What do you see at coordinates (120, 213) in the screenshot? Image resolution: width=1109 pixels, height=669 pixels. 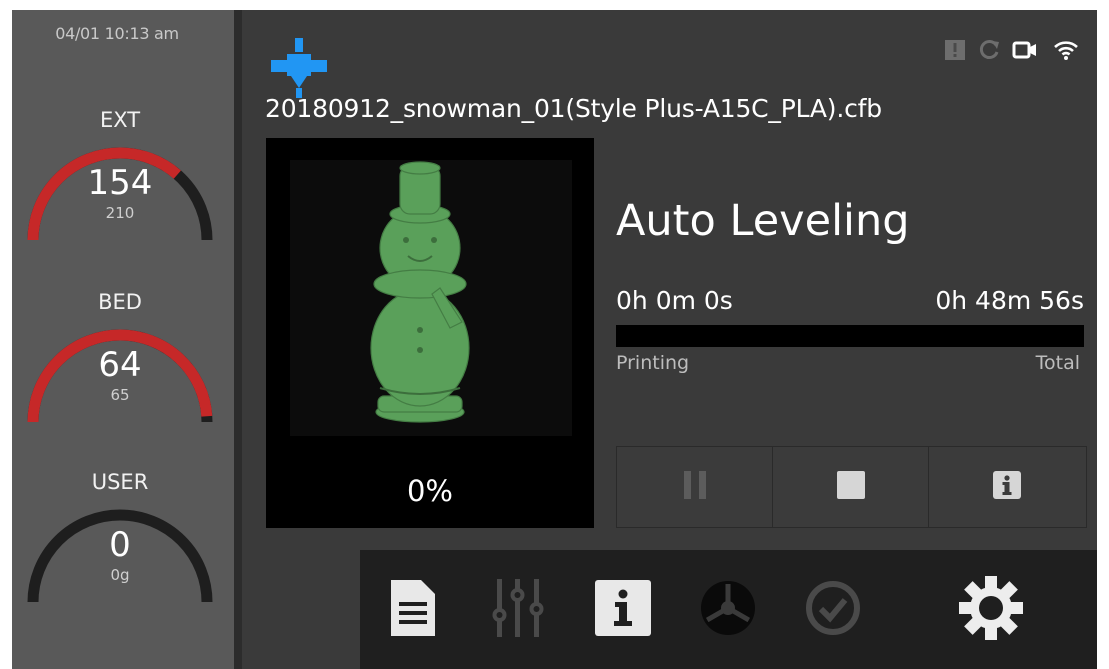 I see `extruder-temp-target: 210` at bounding box center [120, 213].